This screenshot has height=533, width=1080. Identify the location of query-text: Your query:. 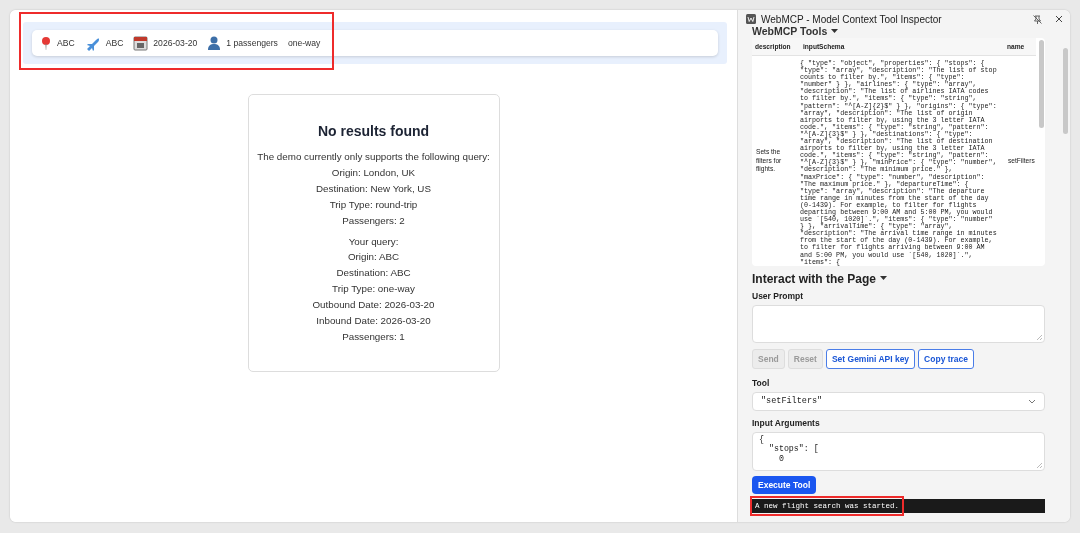
(373, 241).